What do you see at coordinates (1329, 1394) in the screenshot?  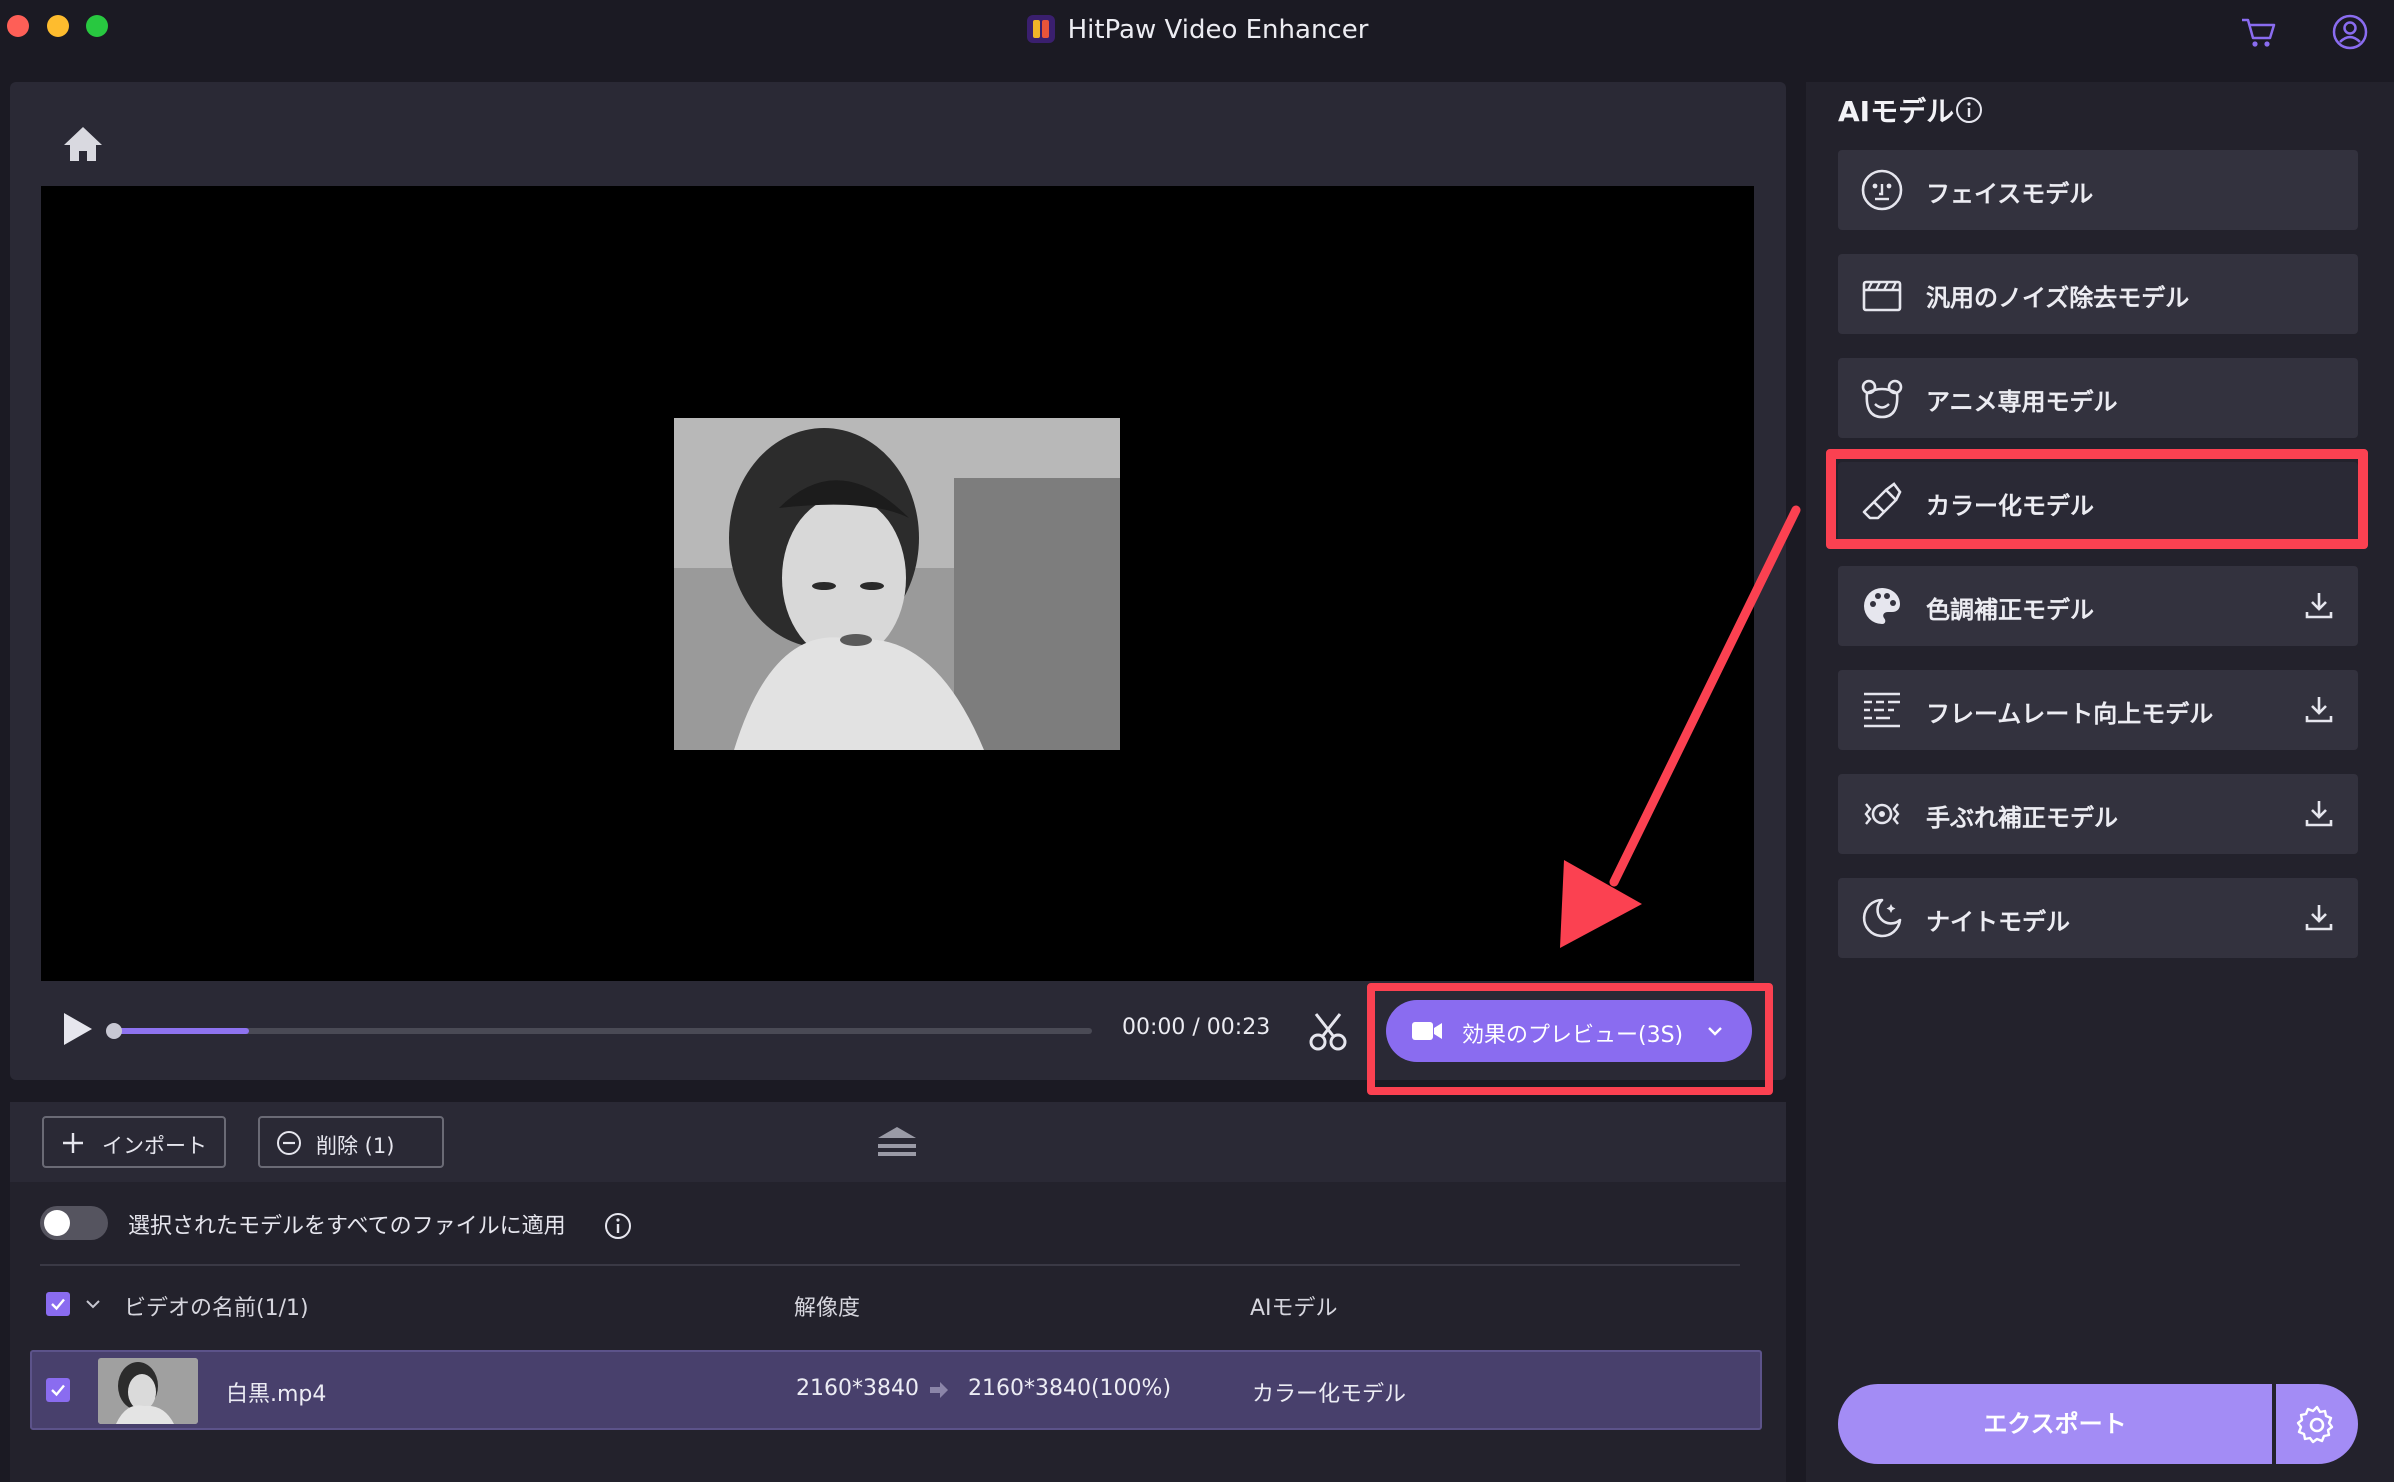 I see `row-model: カラー化モデル` at bounding box center [1329, 1394].